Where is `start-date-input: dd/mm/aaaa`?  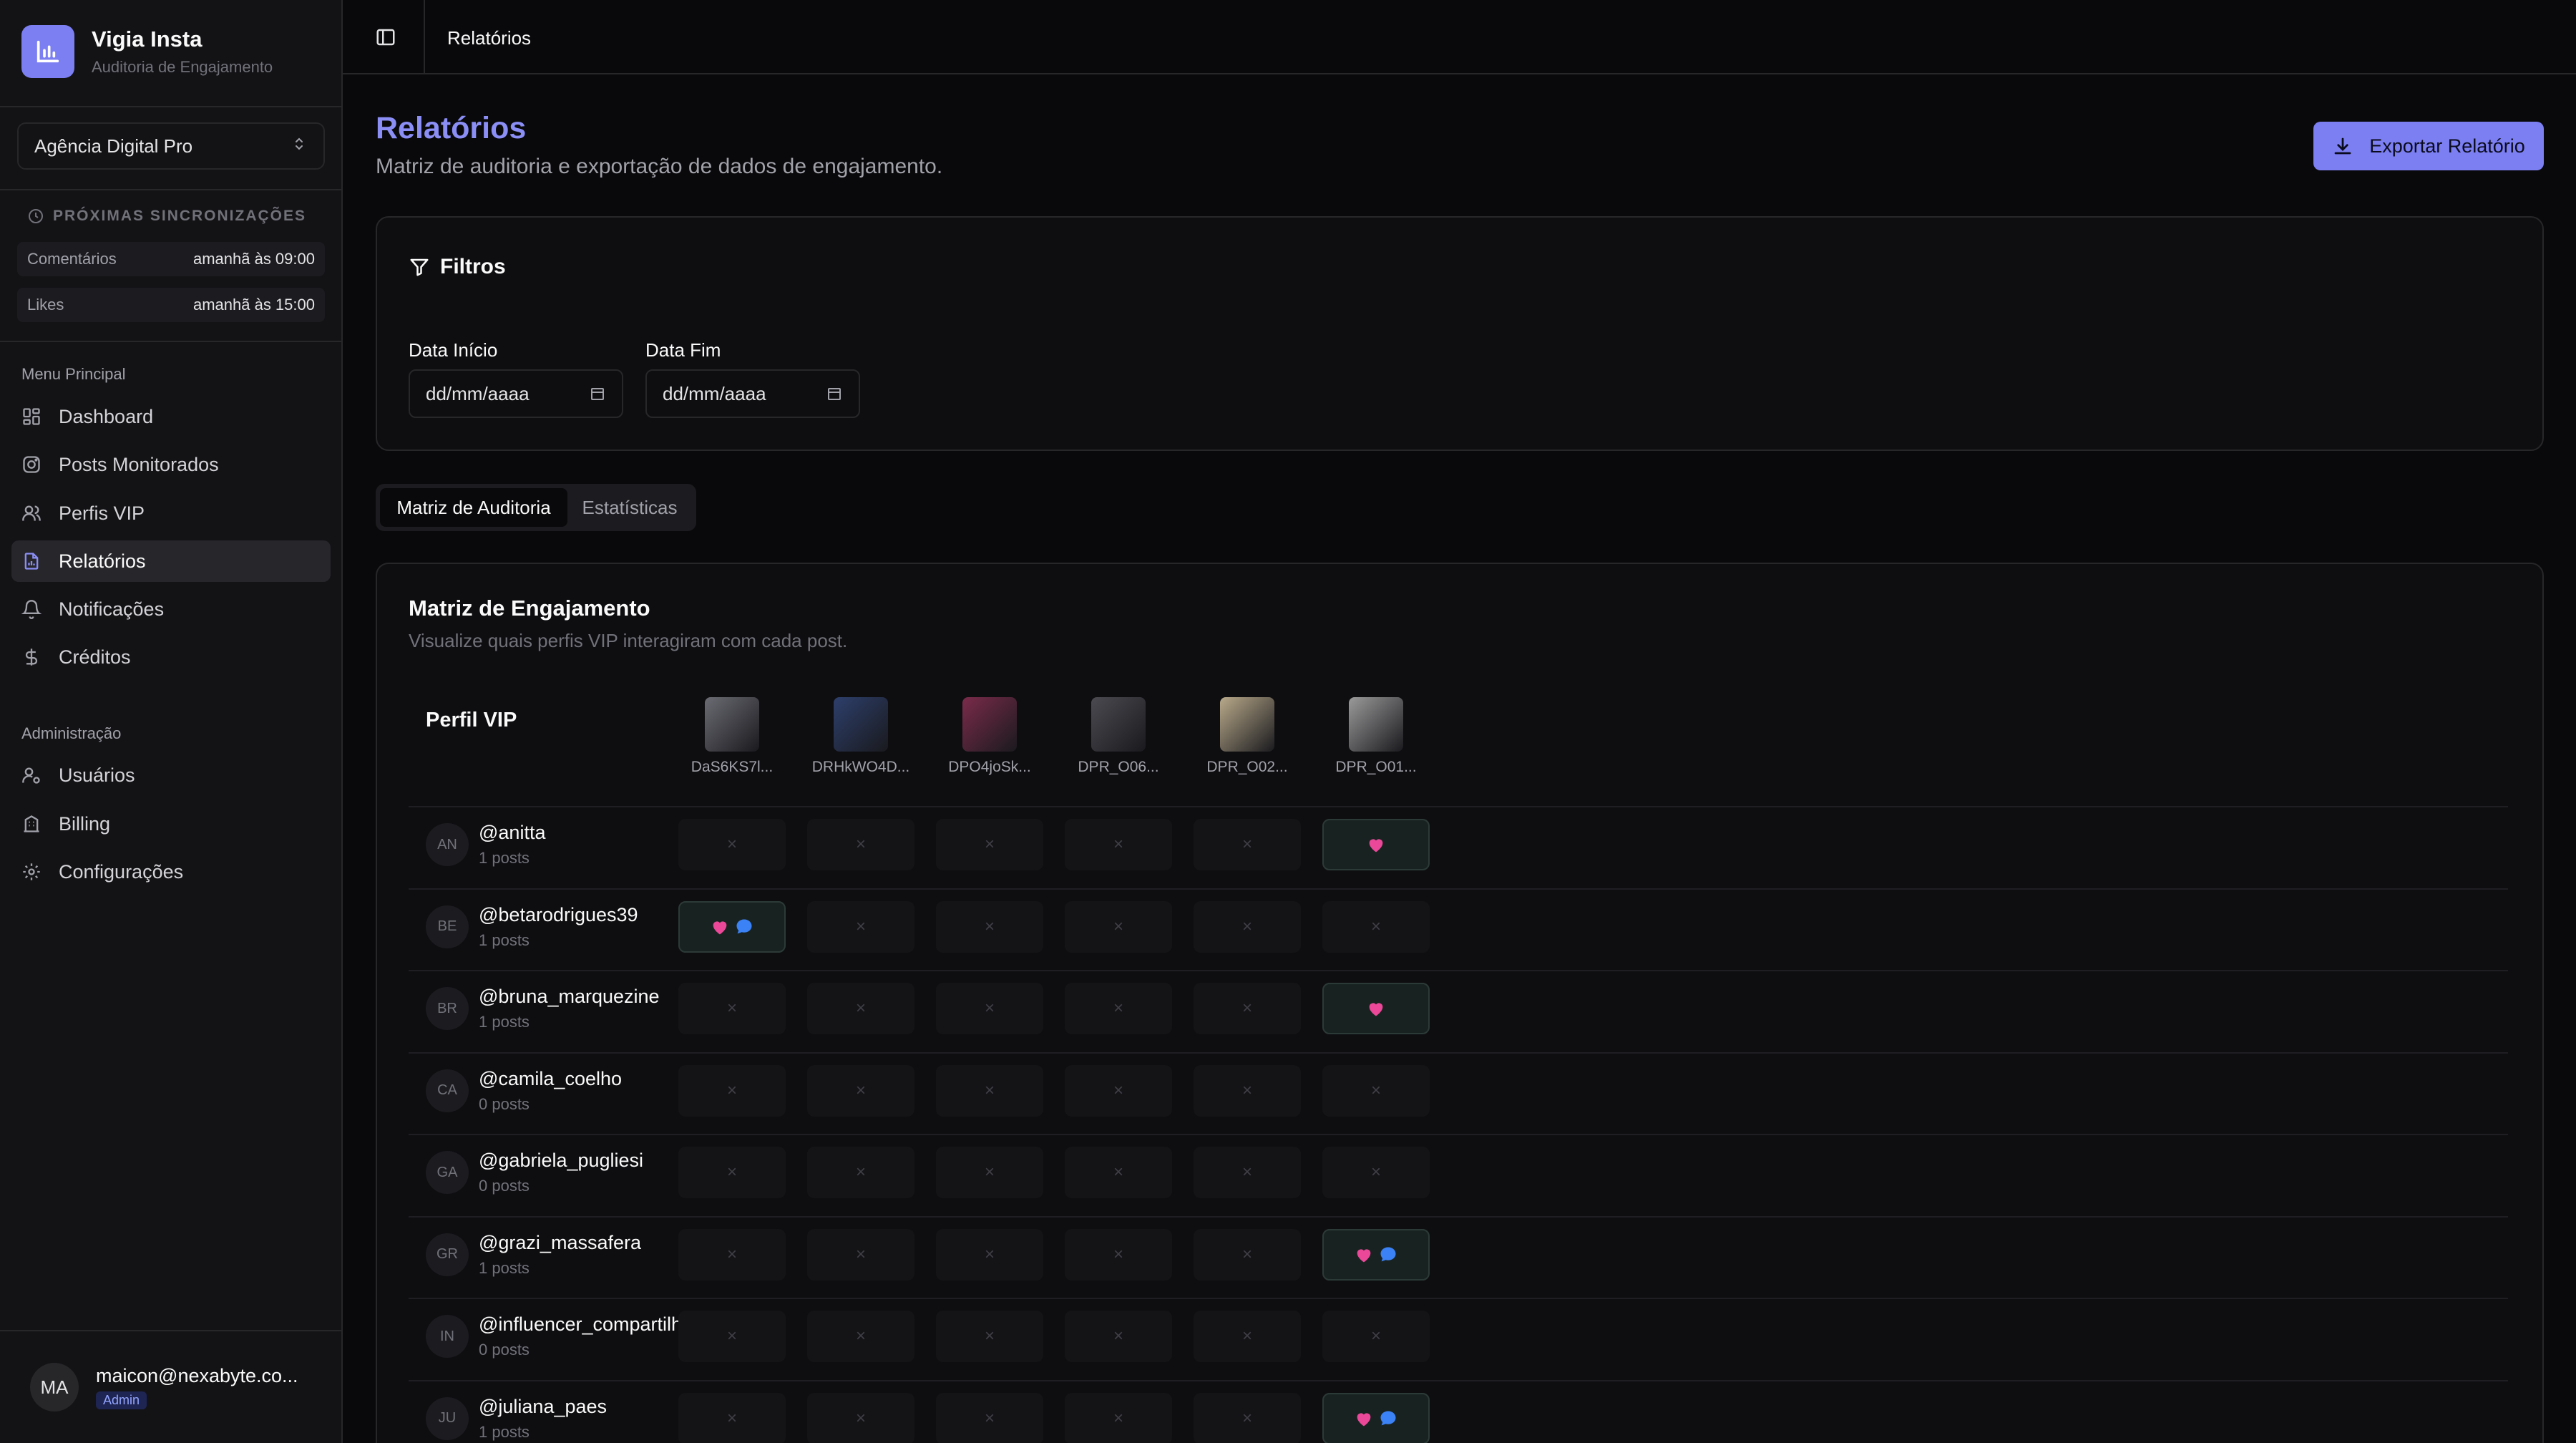
start-date-input: dd/mm/aaaa is located at coordinates (516, 394).